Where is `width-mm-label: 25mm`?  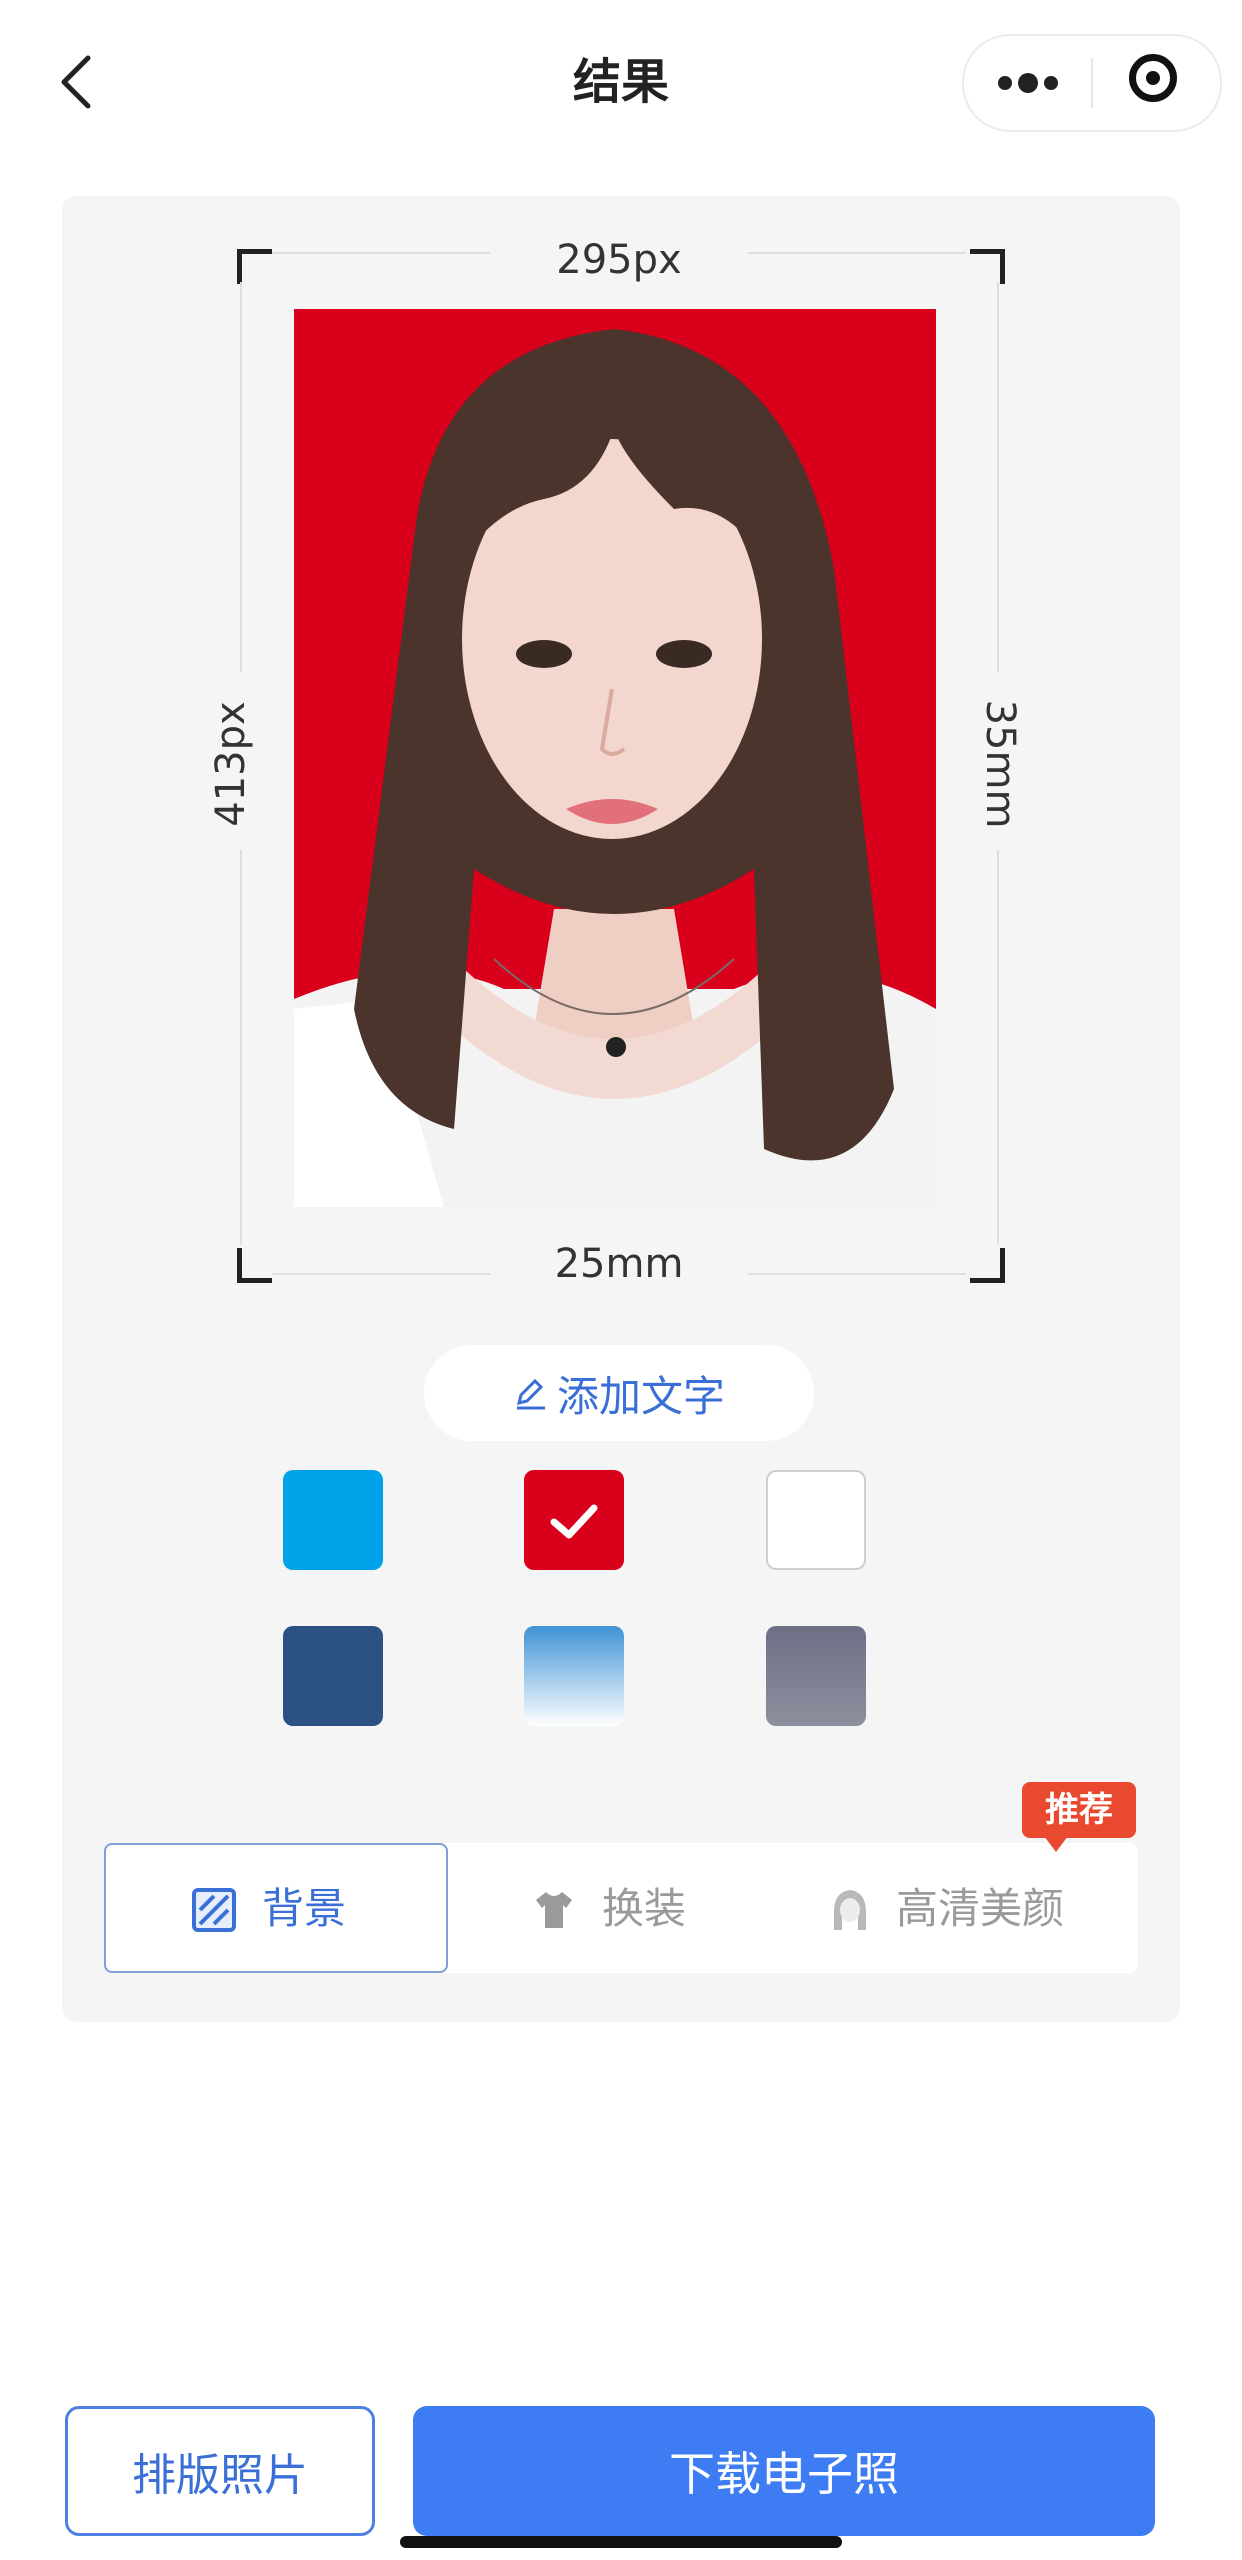
width-mm-label: 25mm is located at coordinates (619, 1264).